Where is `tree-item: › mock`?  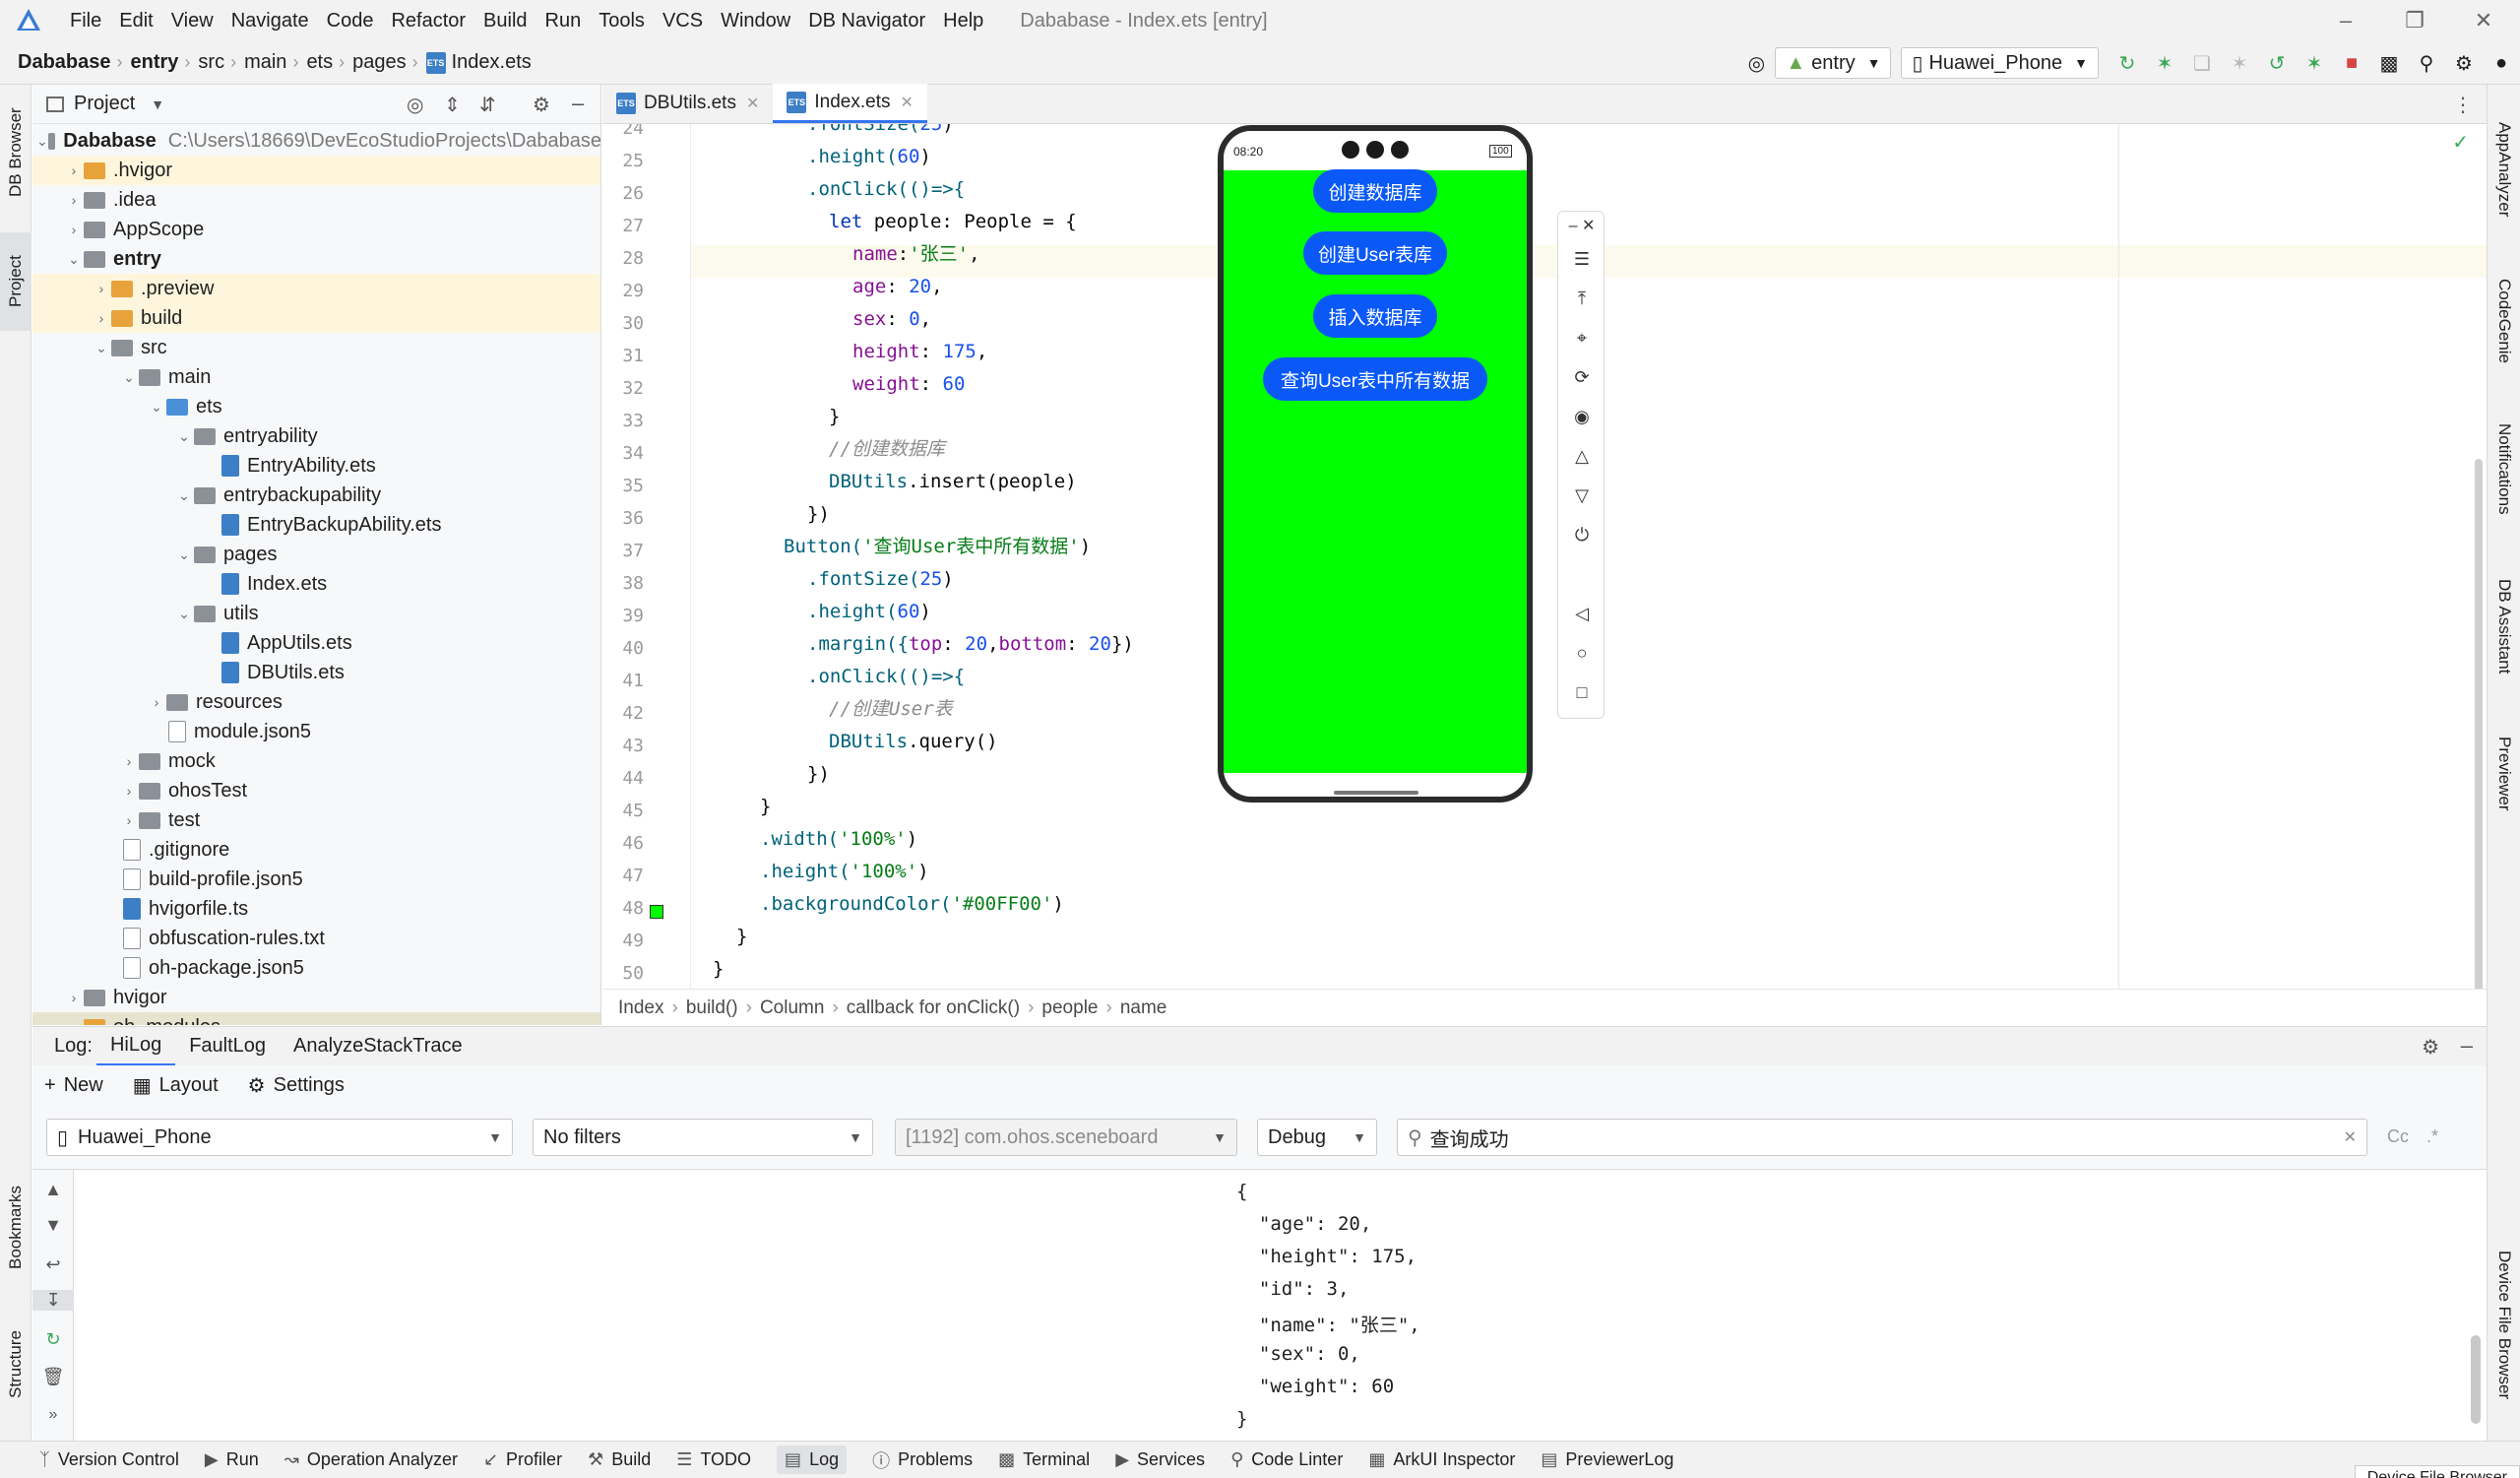
tree-item: › mock is located at coordinates (124, 761).